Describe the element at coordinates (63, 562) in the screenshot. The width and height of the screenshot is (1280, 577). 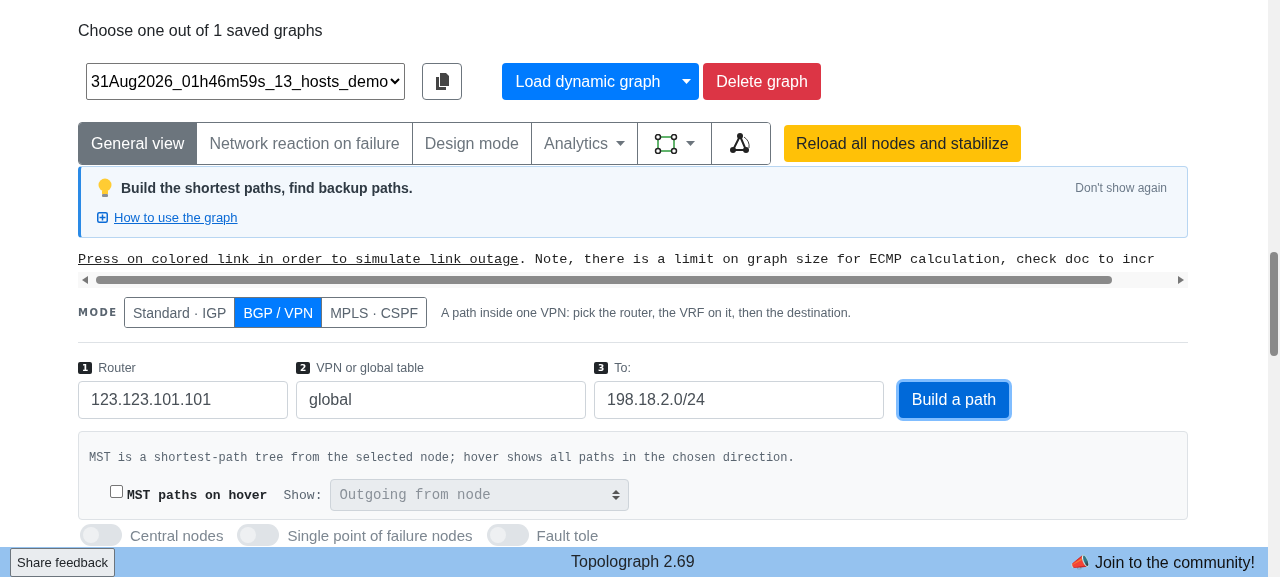
I see `feedback-button: Share feedback` at that location.